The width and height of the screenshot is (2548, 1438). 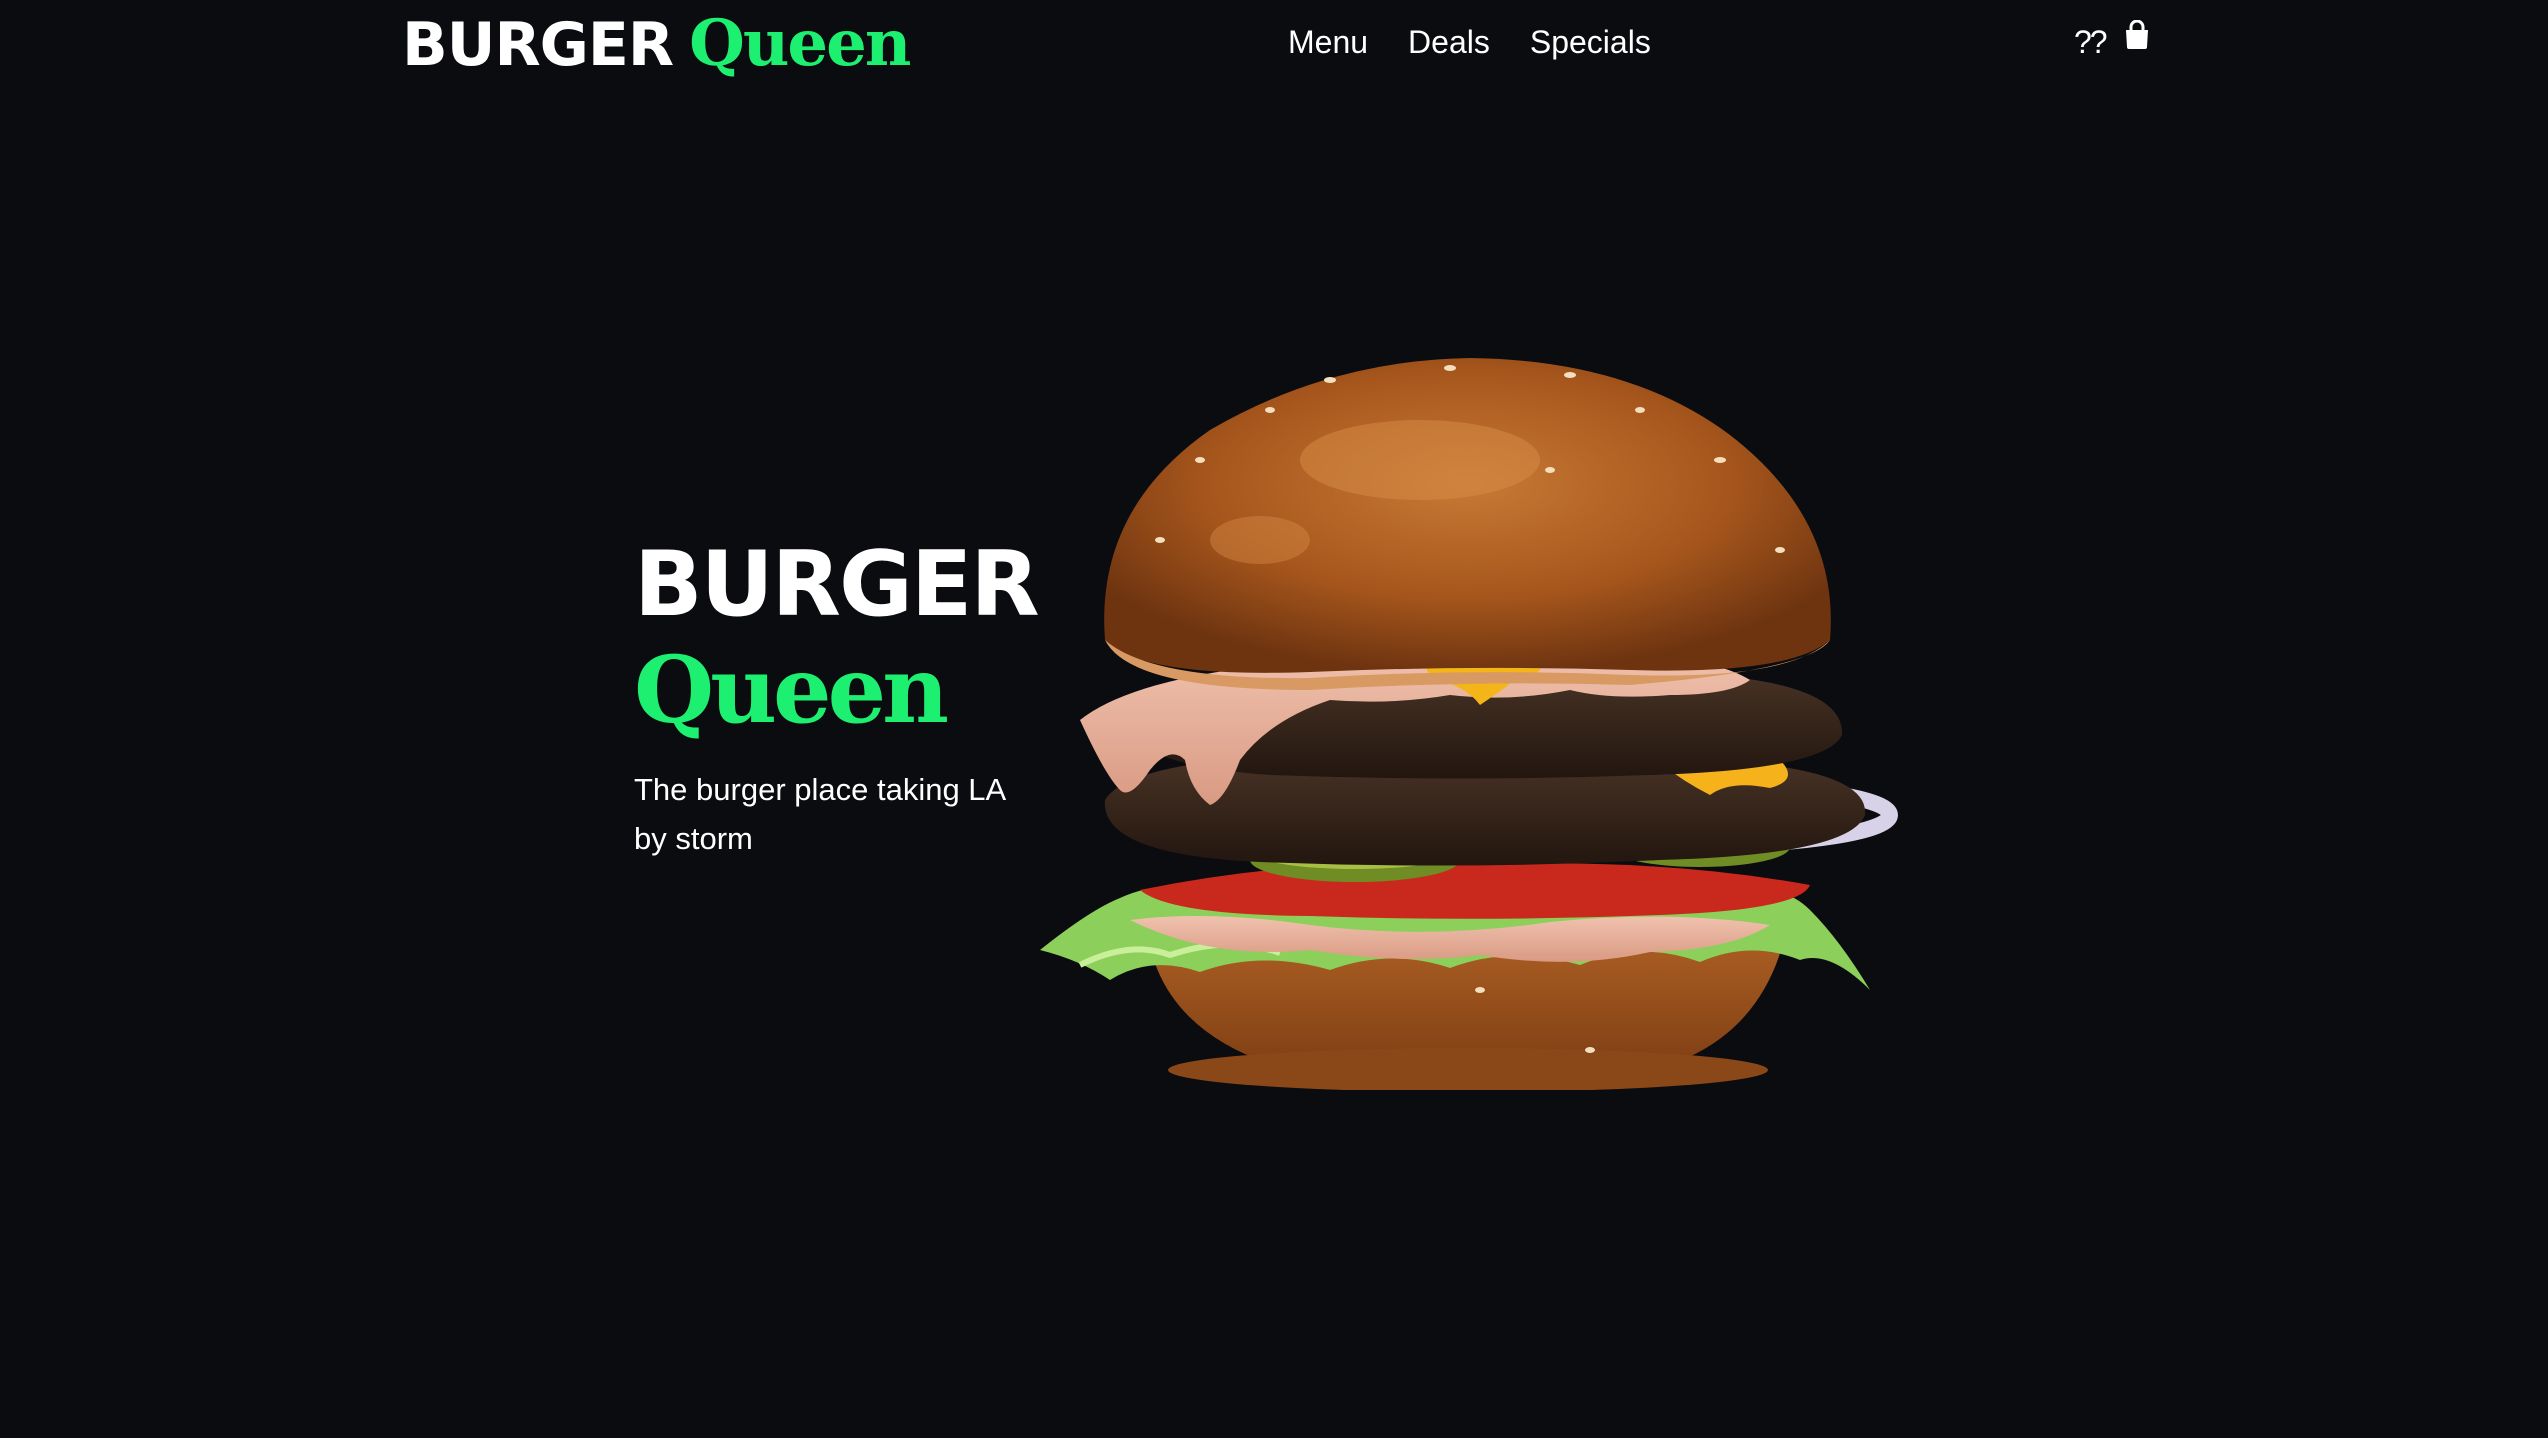 I want to click on hero-title-queen: Queen, so click(x=791, y=690).